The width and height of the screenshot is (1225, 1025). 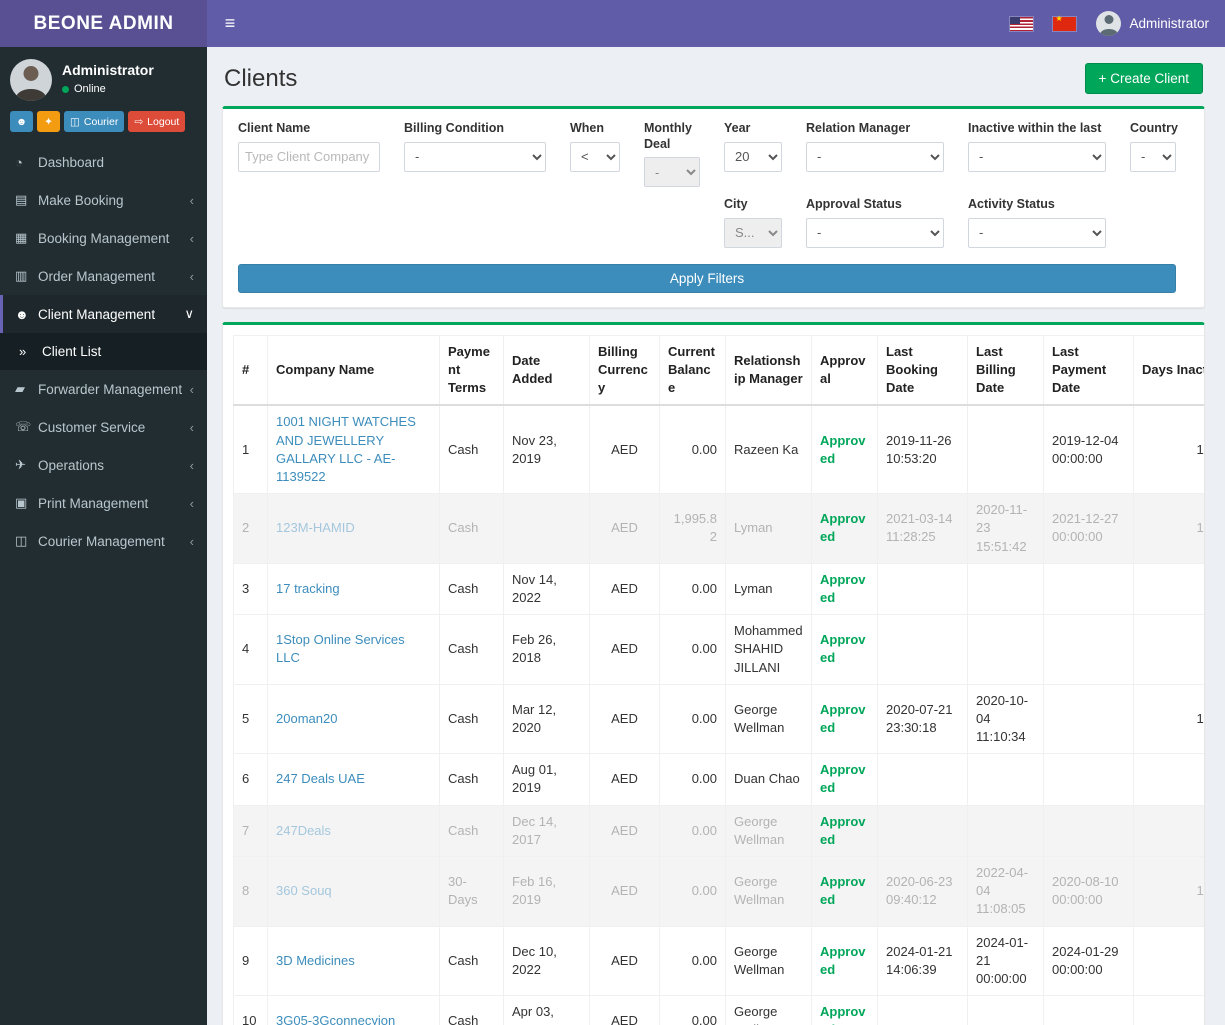 I want to click on plus-icon: +, so click(x=1102, y=78).